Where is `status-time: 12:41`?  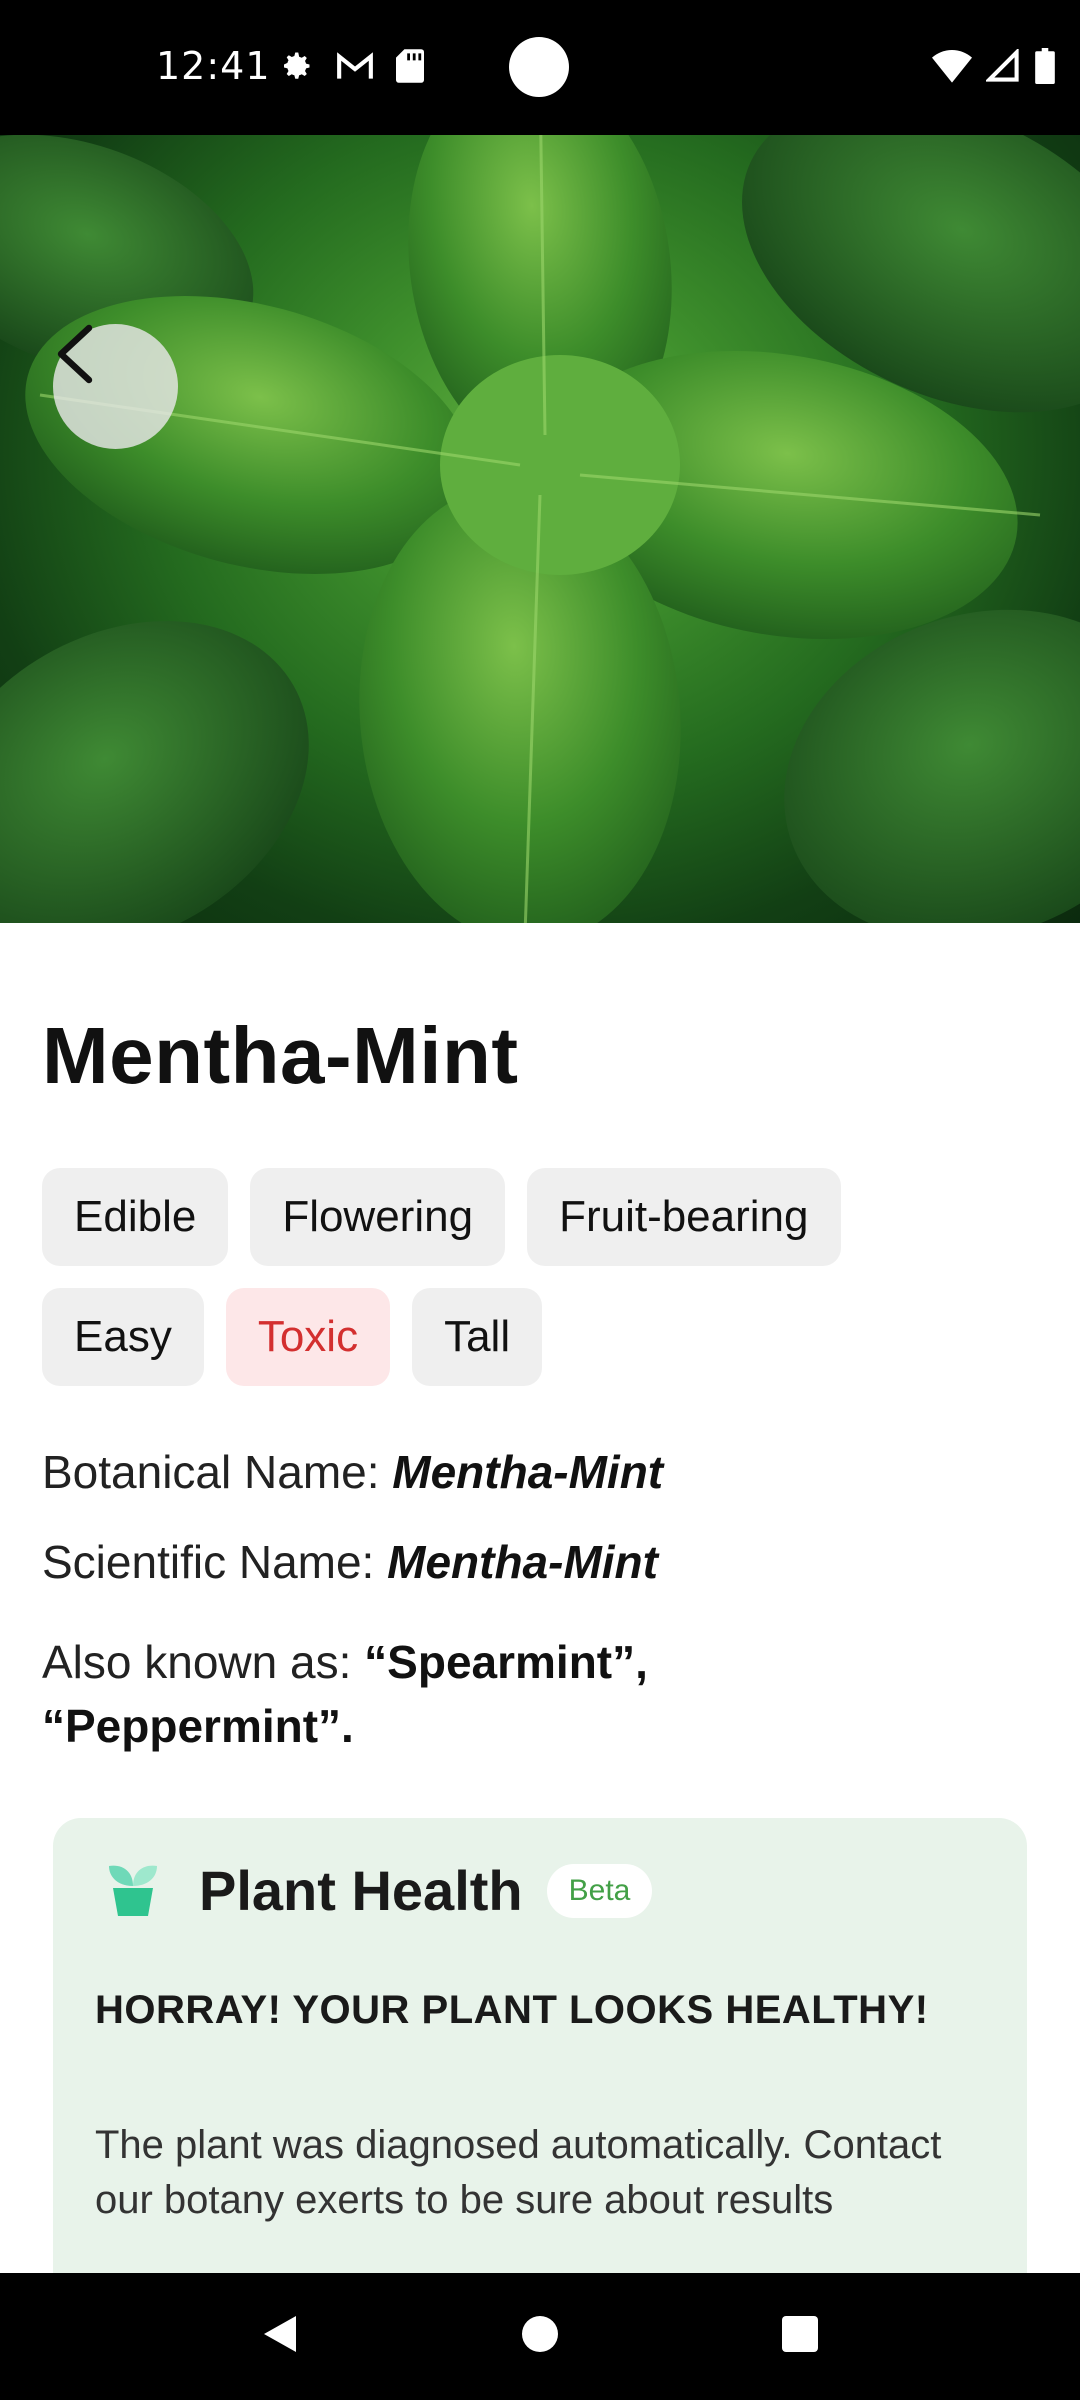
status-time: 12:41 is located at coordinates (213, 66).